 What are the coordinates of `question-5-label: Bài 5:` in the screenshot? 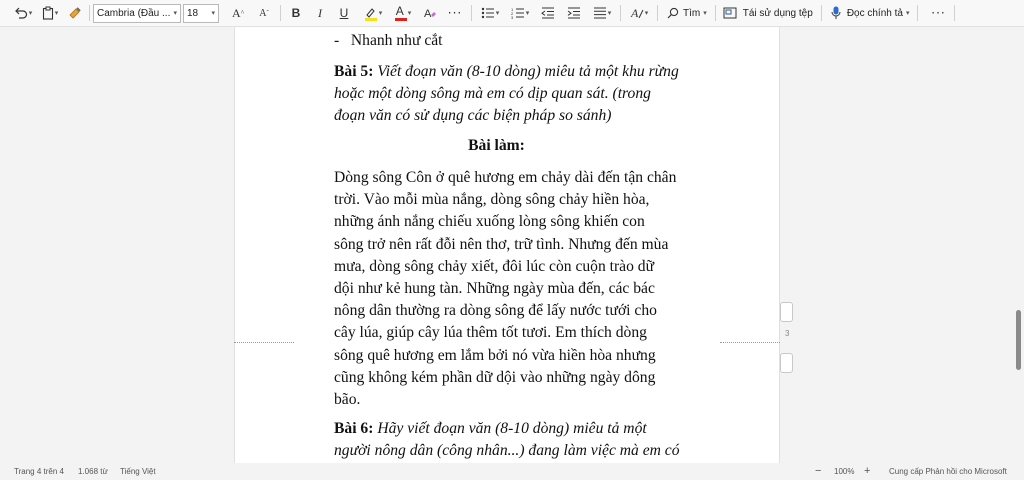 It's located at (354, 71).